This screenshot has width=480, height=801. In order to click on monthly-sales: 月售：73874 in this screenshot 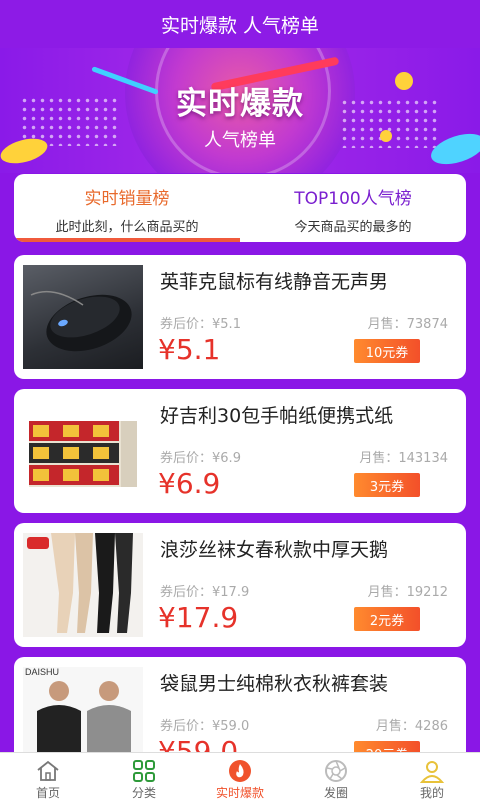, I will do `click(407, 324)`.